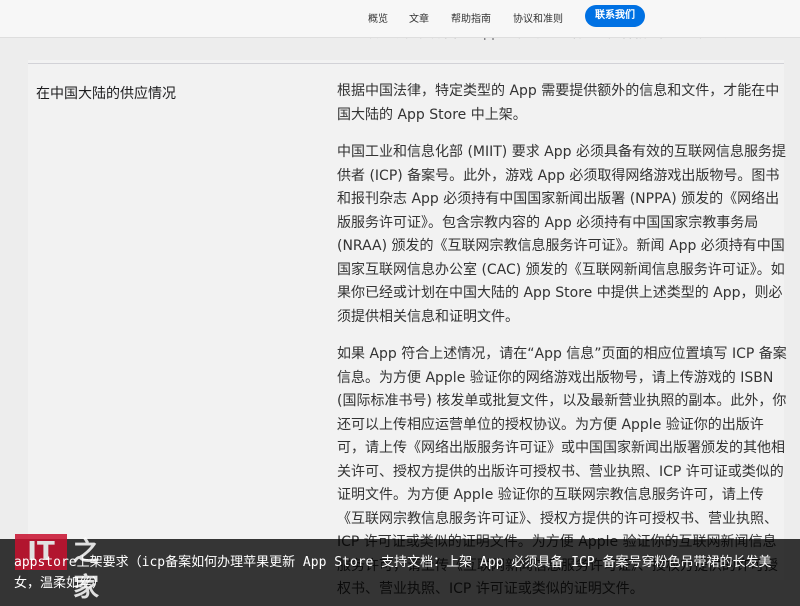 The image size is (800, 606). Describe the element at coordinates (106, 94) in the screenshot. I see `section-label: 在中国大陆的供应情况` at that location.